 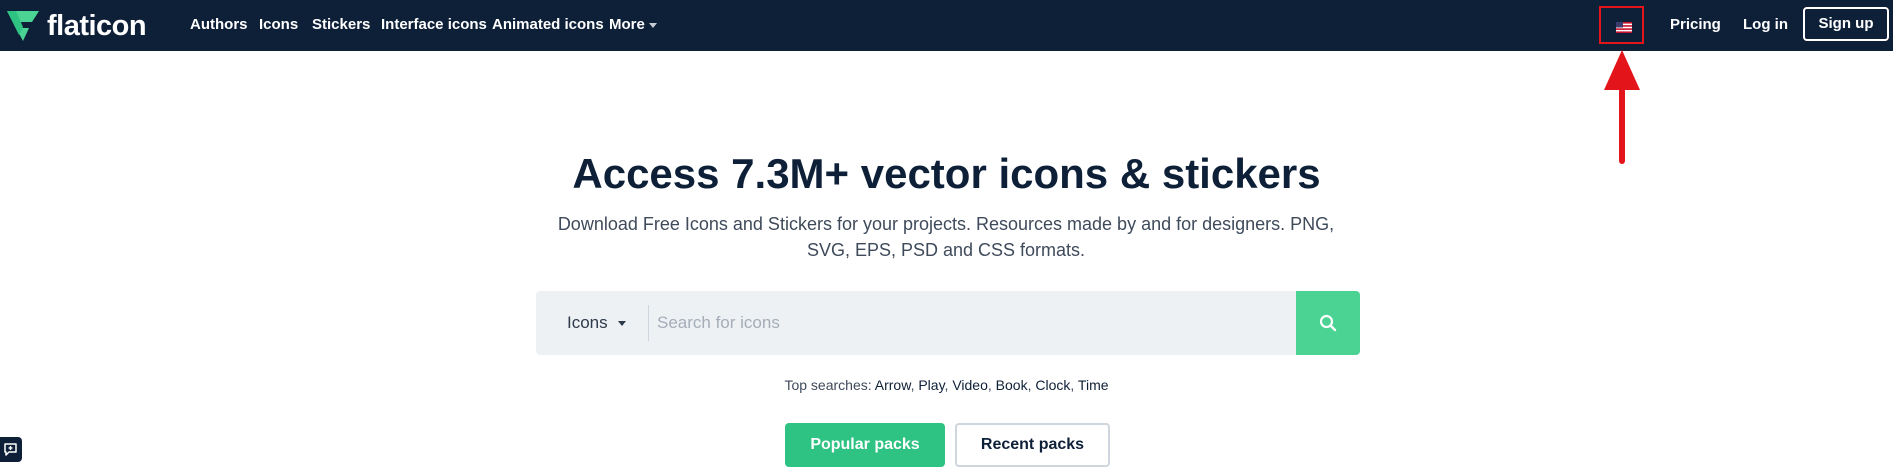 I want to click on brand-name: flaticon, so click(x=97, y=26).